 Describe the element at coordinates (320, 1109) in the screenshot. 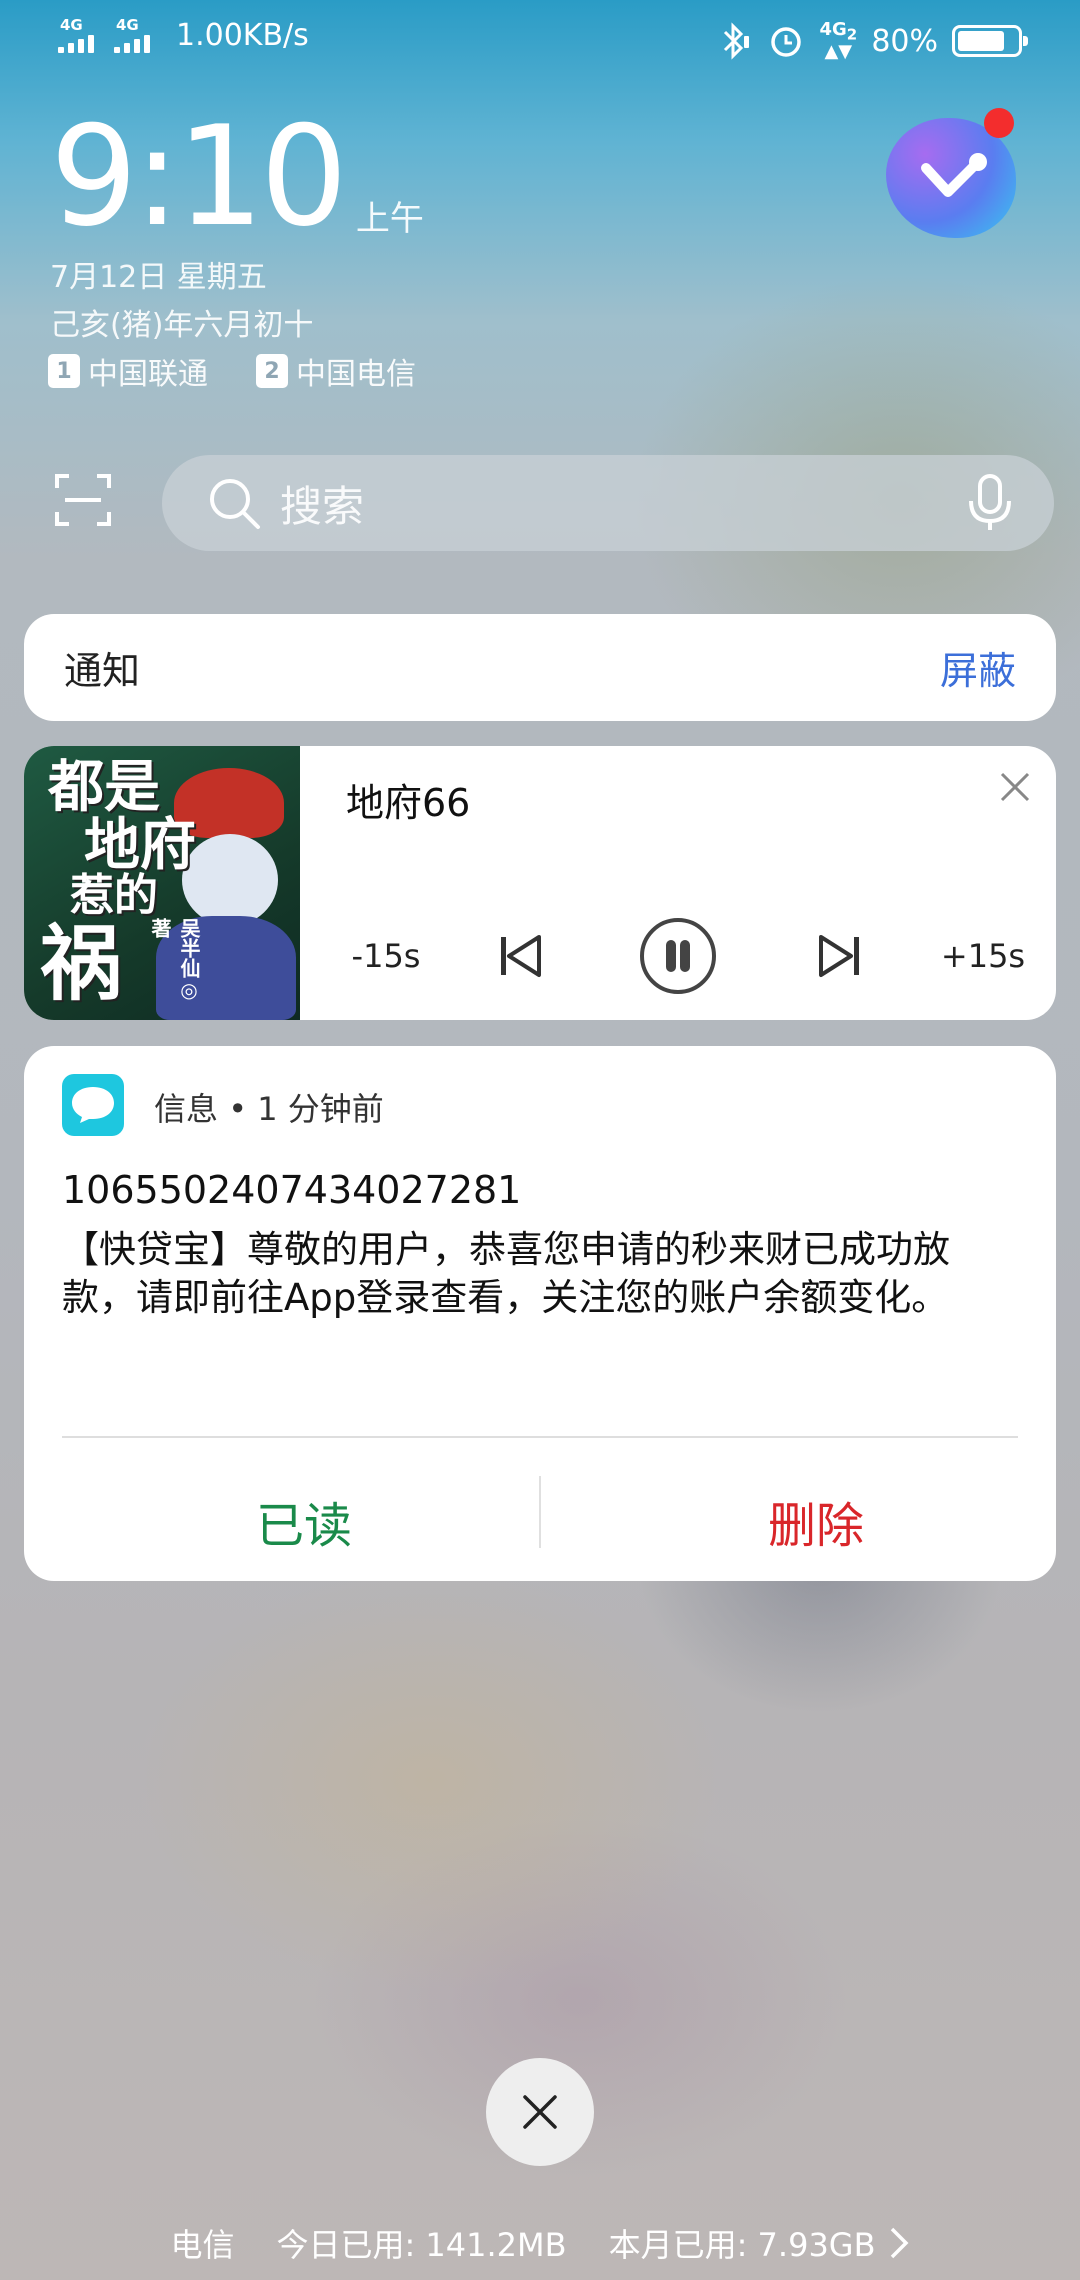

I see `message-time: 1 分钟前` at that location.